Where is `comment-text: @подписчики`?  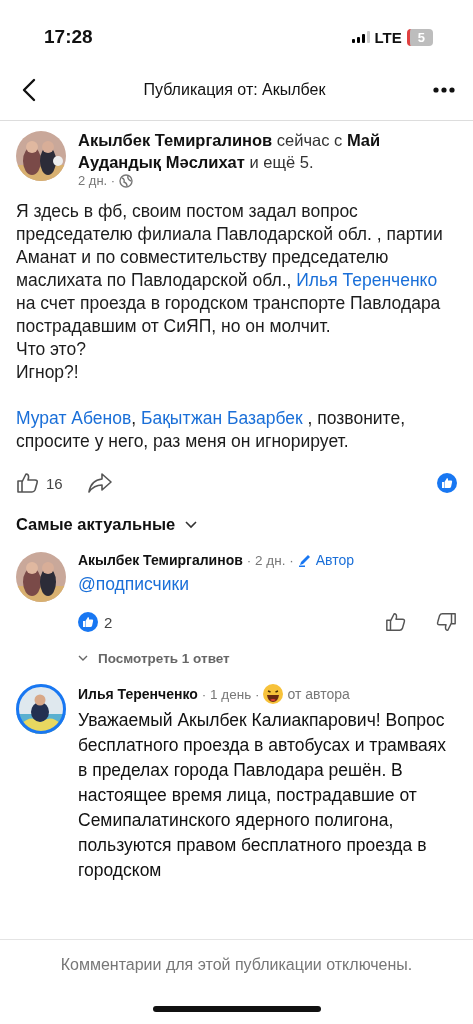
comment-text: @подписчики is located at coordinates (134, 584).